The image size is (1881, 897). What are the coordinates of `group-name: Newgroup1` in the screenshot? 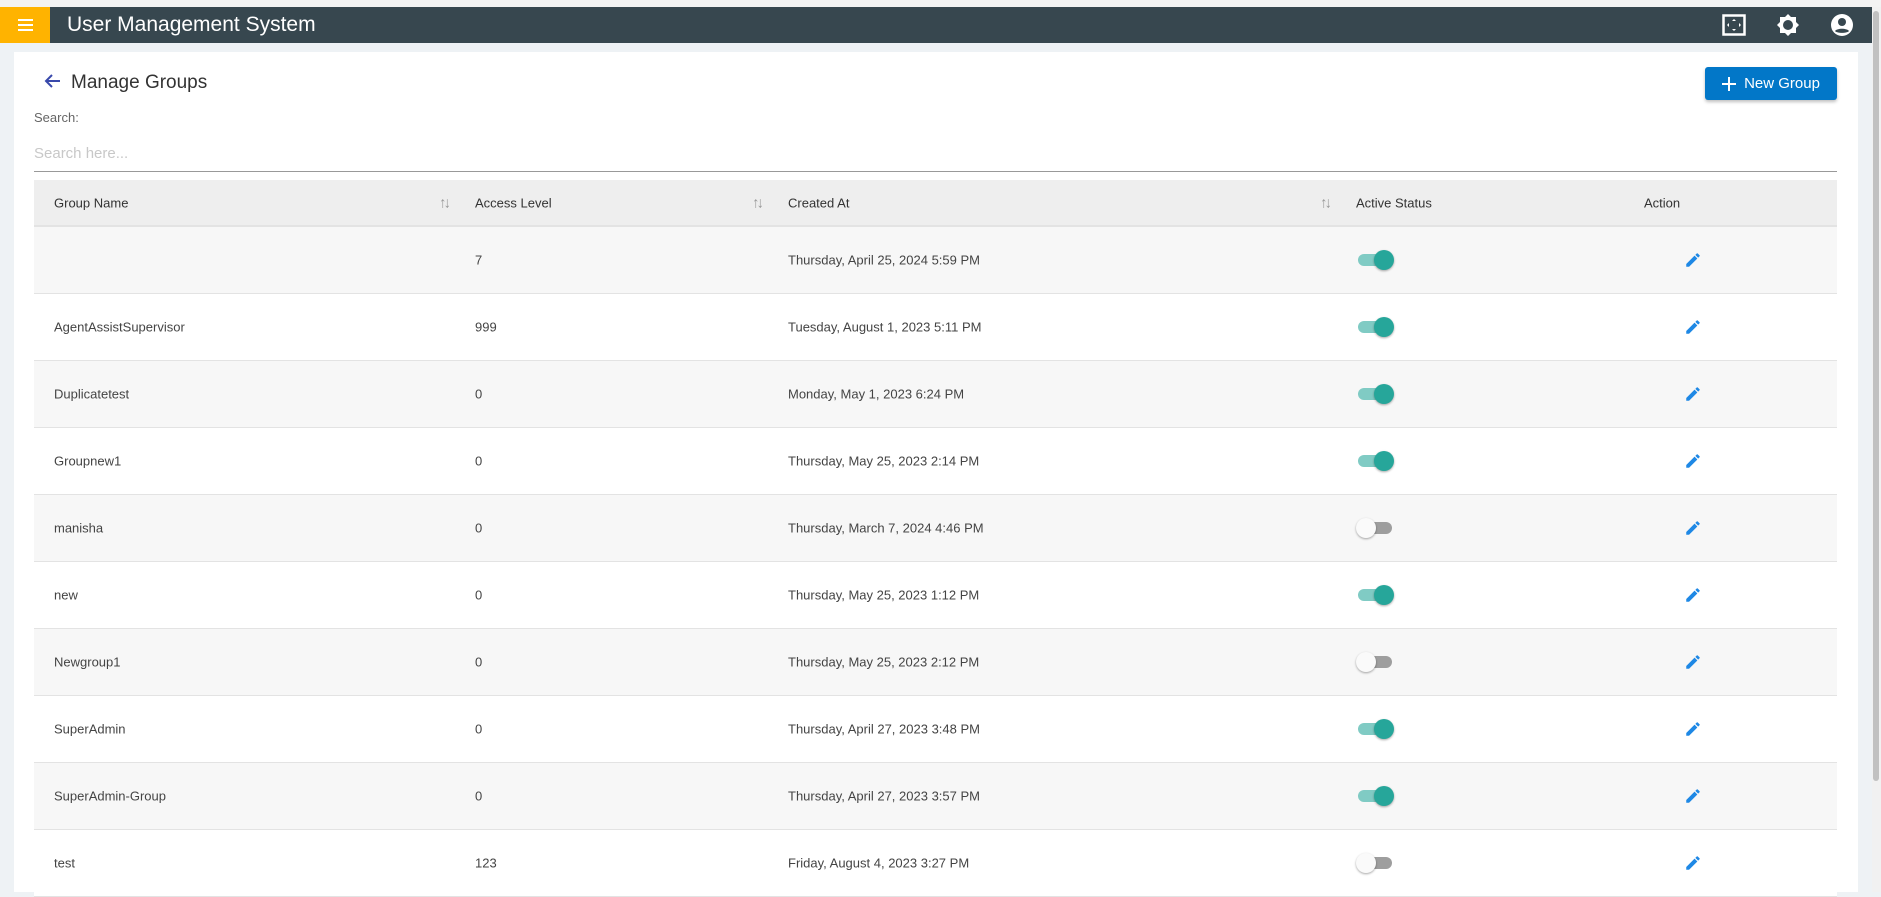 It's located at (87, 662).